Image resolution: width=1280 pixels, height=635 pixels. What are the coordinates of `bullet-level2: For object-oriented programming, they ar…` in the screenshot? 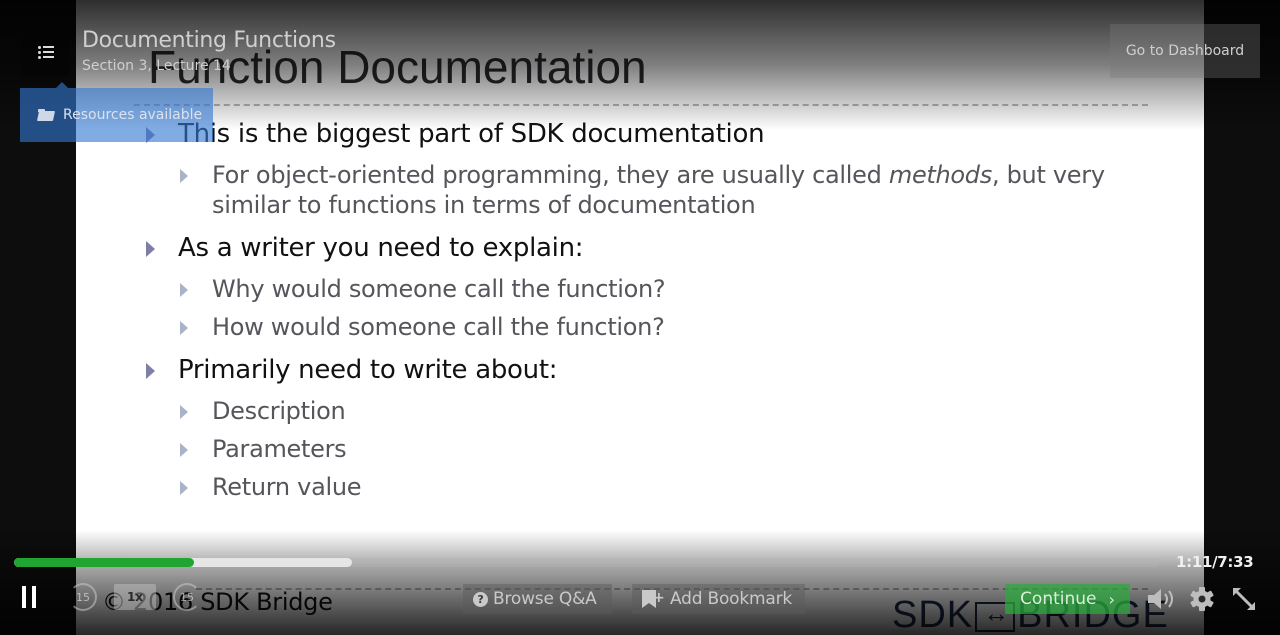 It's located at (654, 190).